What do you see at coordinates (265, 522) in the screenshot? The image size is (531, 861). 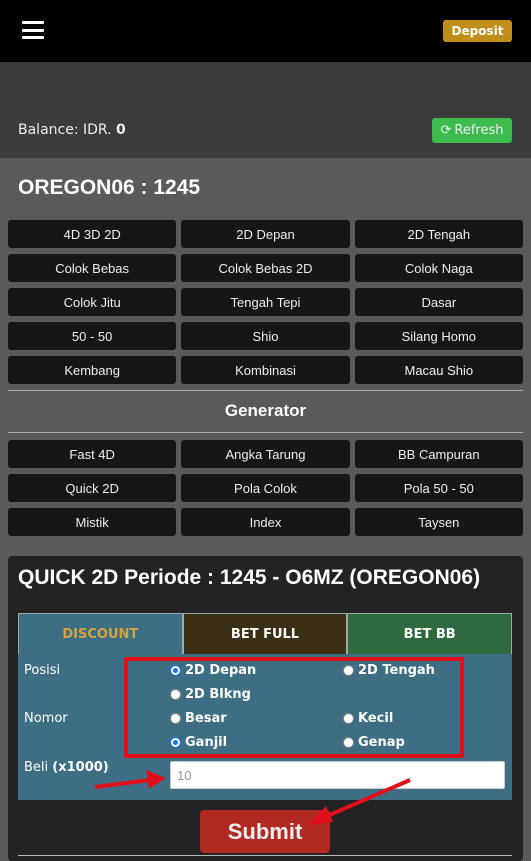 I see `generator-button-index: Index` at bounding box center [265, 522].